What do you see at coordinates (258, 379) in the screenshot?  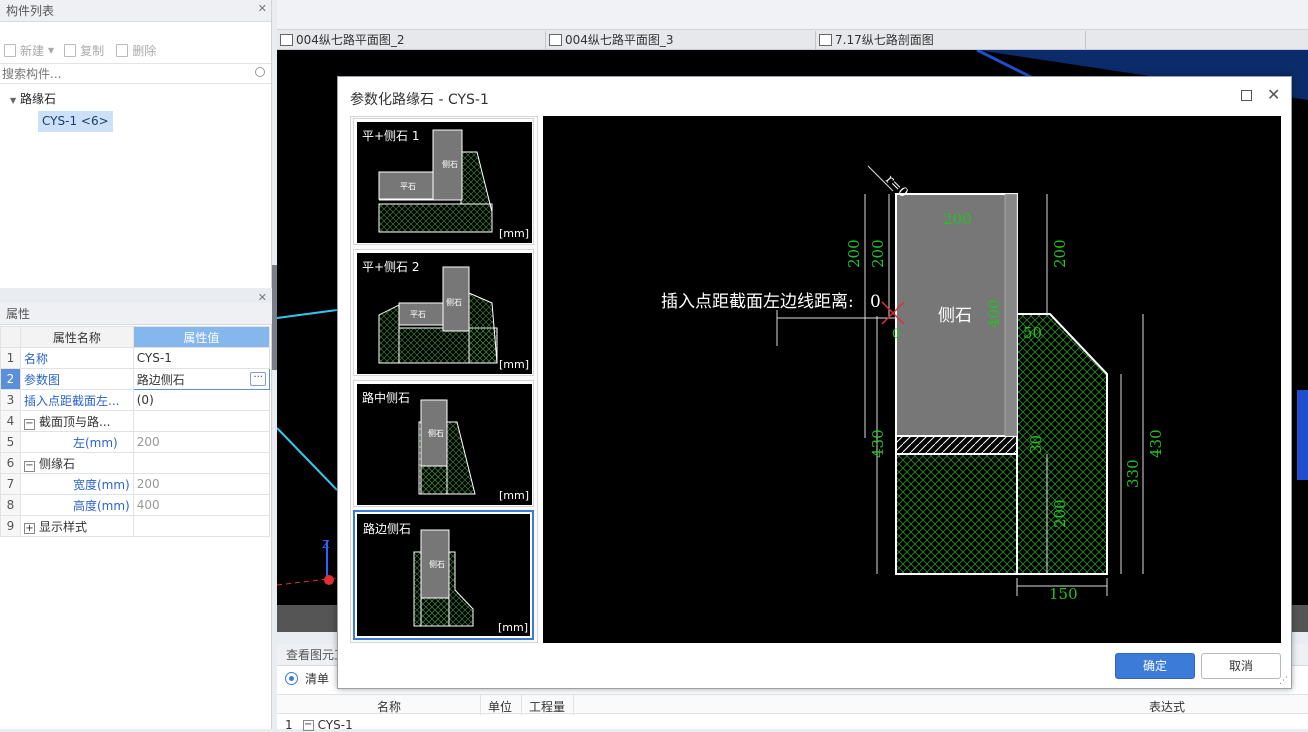 I see `more-button: ···` at bounding box center [258, 379].